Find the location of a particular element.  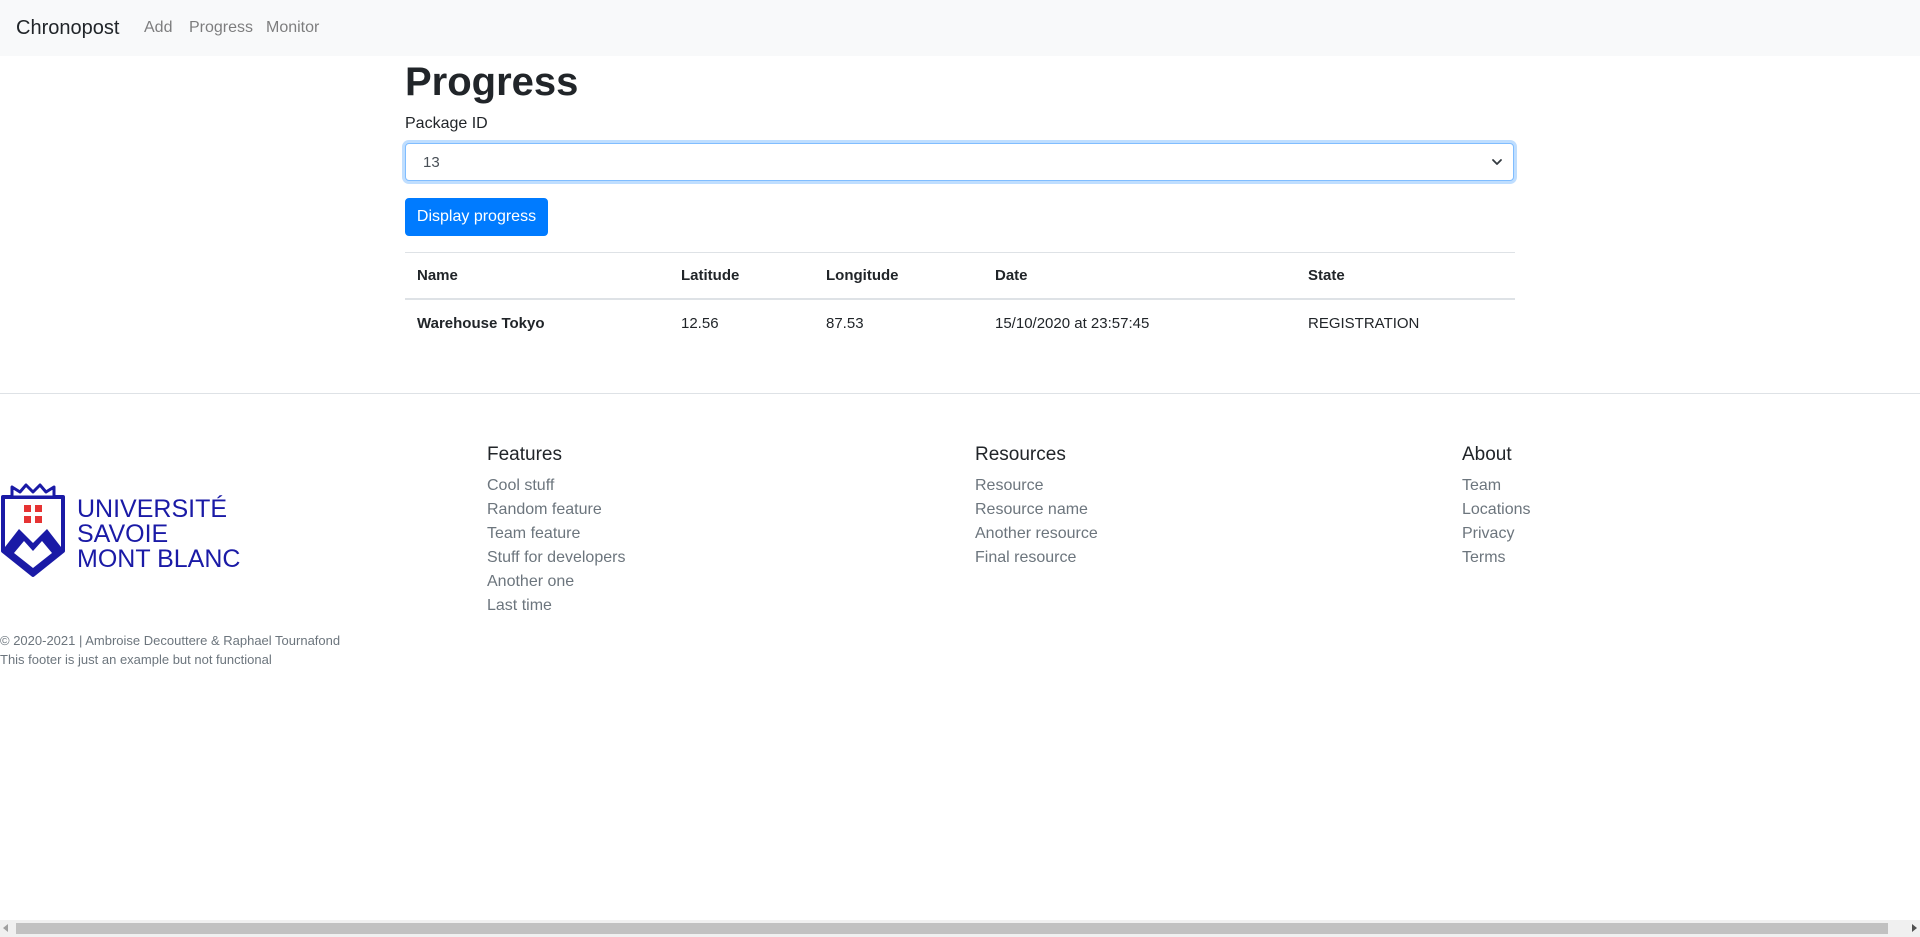

footer-link-another-resource: Another resource is located at coordinates (1036, 534).